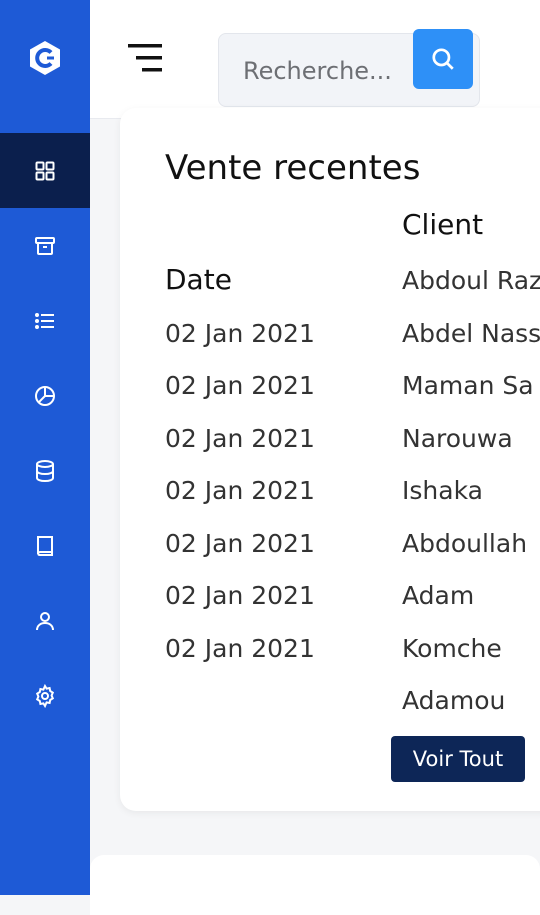 The width and height of the screenshot is (540, 915). I want to click on search-input, so click(328, 71).